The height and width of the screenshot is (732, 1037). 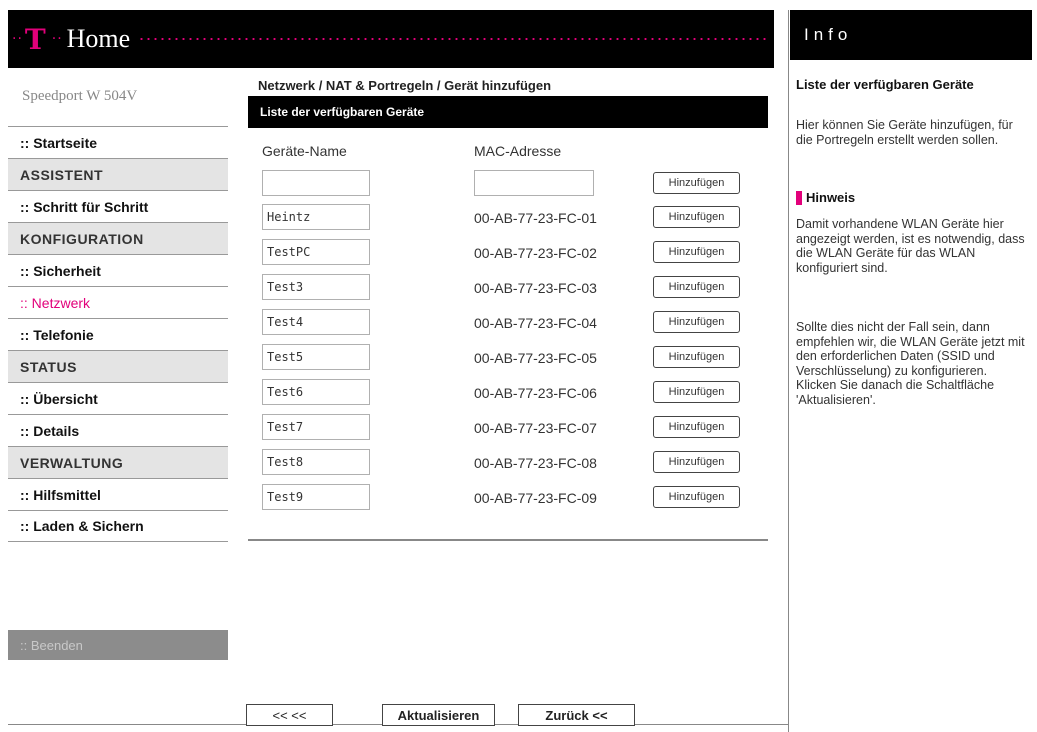 I want to click on table-row: 00-AB-77-23-FC-08 Hinzufügen, so click(x=390, y=466).